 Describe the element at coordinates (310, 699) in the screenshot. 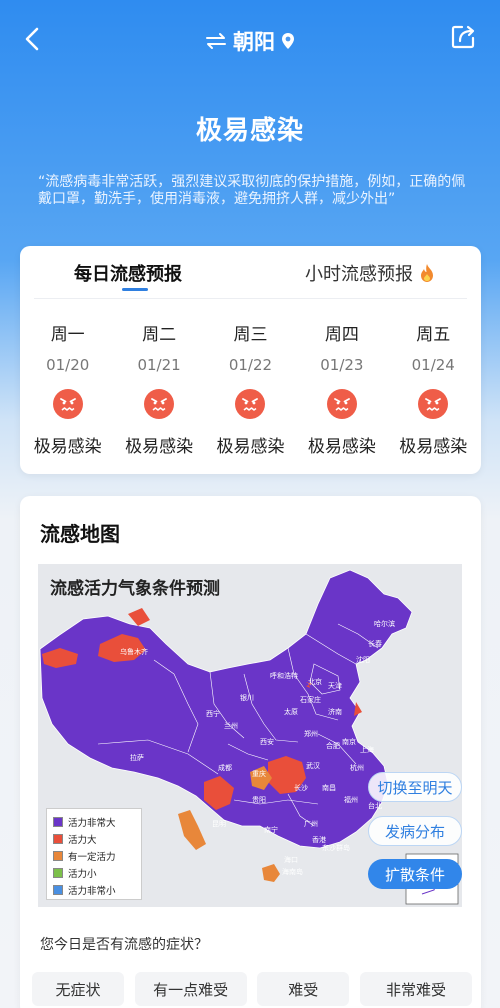

I see `svg-text: 石家庄` at that location.